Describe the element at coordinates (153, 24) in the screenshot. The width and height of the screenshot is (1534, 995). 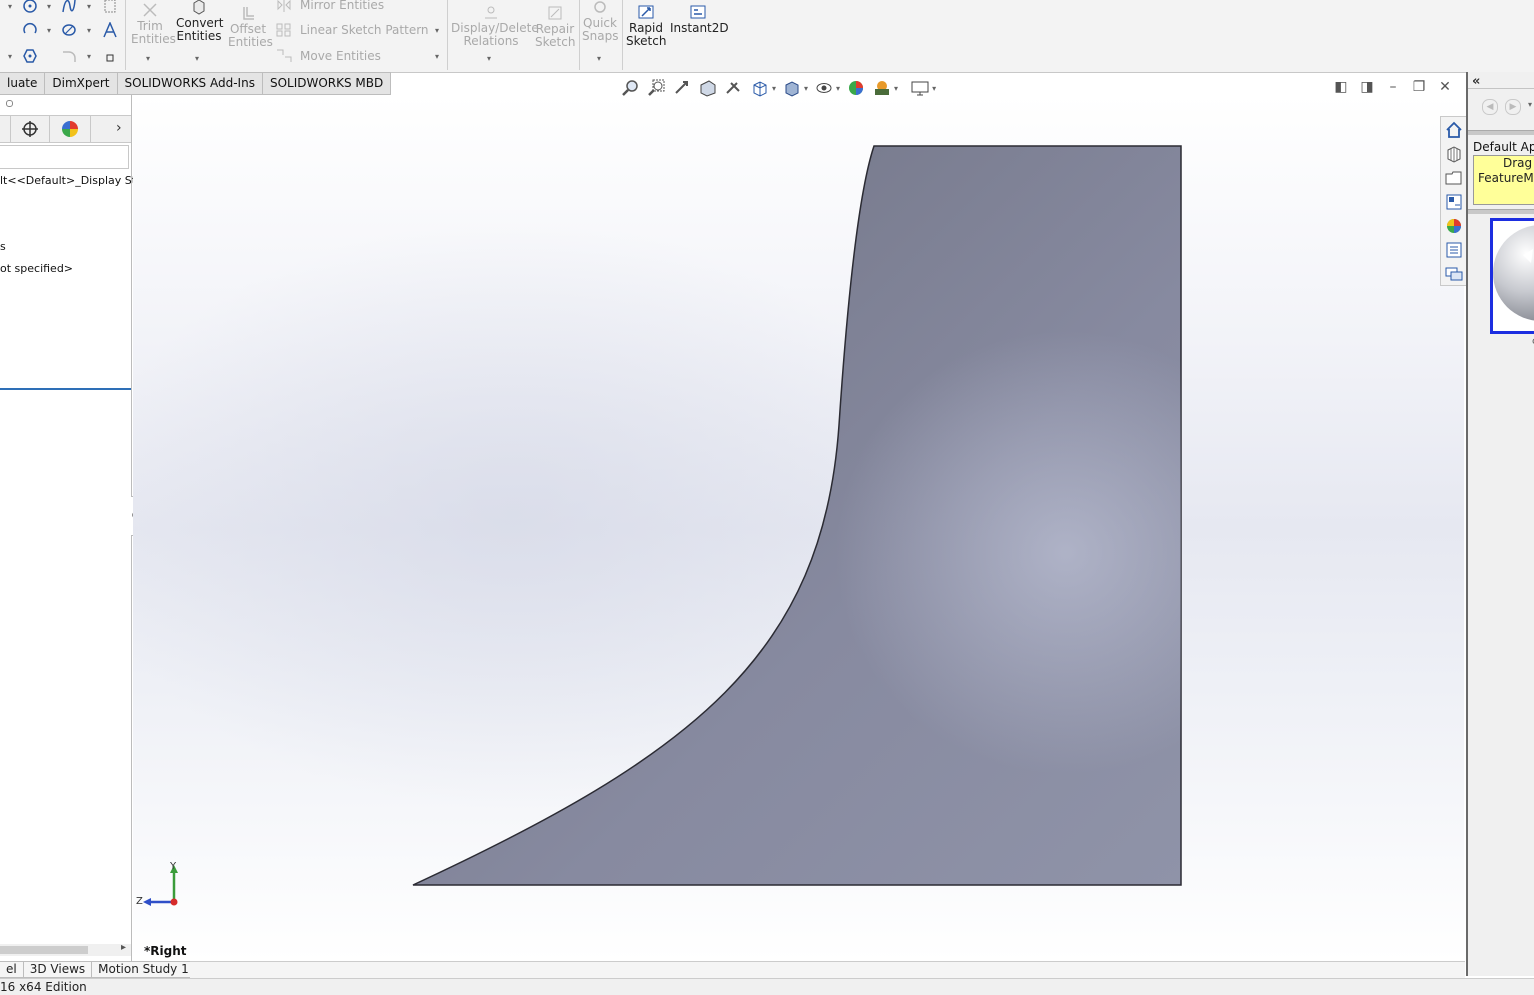
I see `trim-entities-button: Trim Entities` at that location.